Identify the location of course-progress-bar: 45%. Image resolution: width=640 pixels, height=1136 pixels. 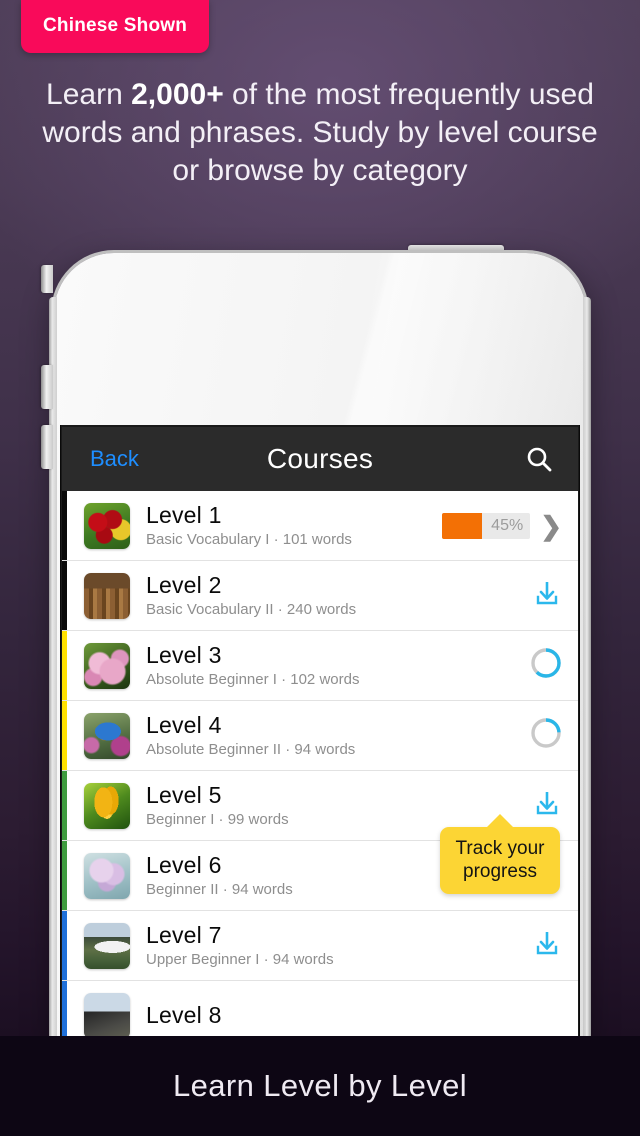
(486, 525).